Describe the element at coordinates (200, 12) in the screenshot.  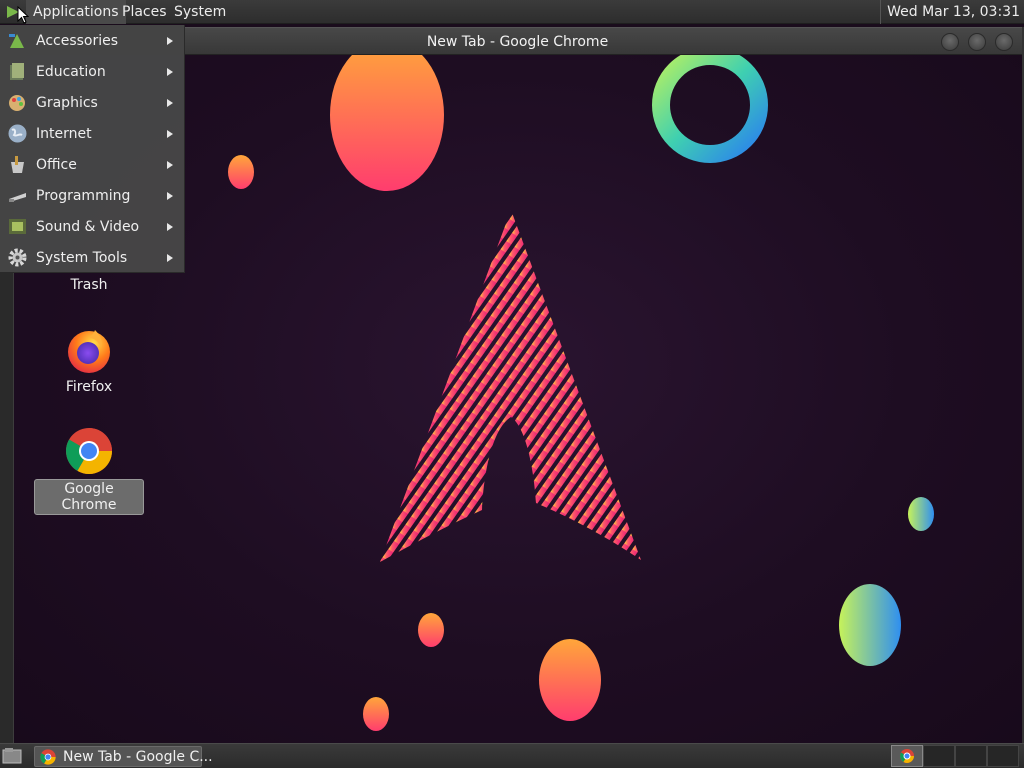
I see `system-menu-button: System` at that location.